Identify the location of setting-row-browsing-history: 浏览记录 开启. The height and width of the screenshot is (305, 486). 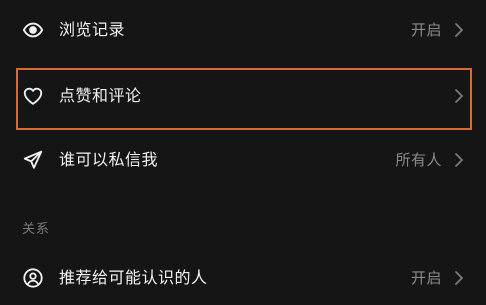
(243, 30).